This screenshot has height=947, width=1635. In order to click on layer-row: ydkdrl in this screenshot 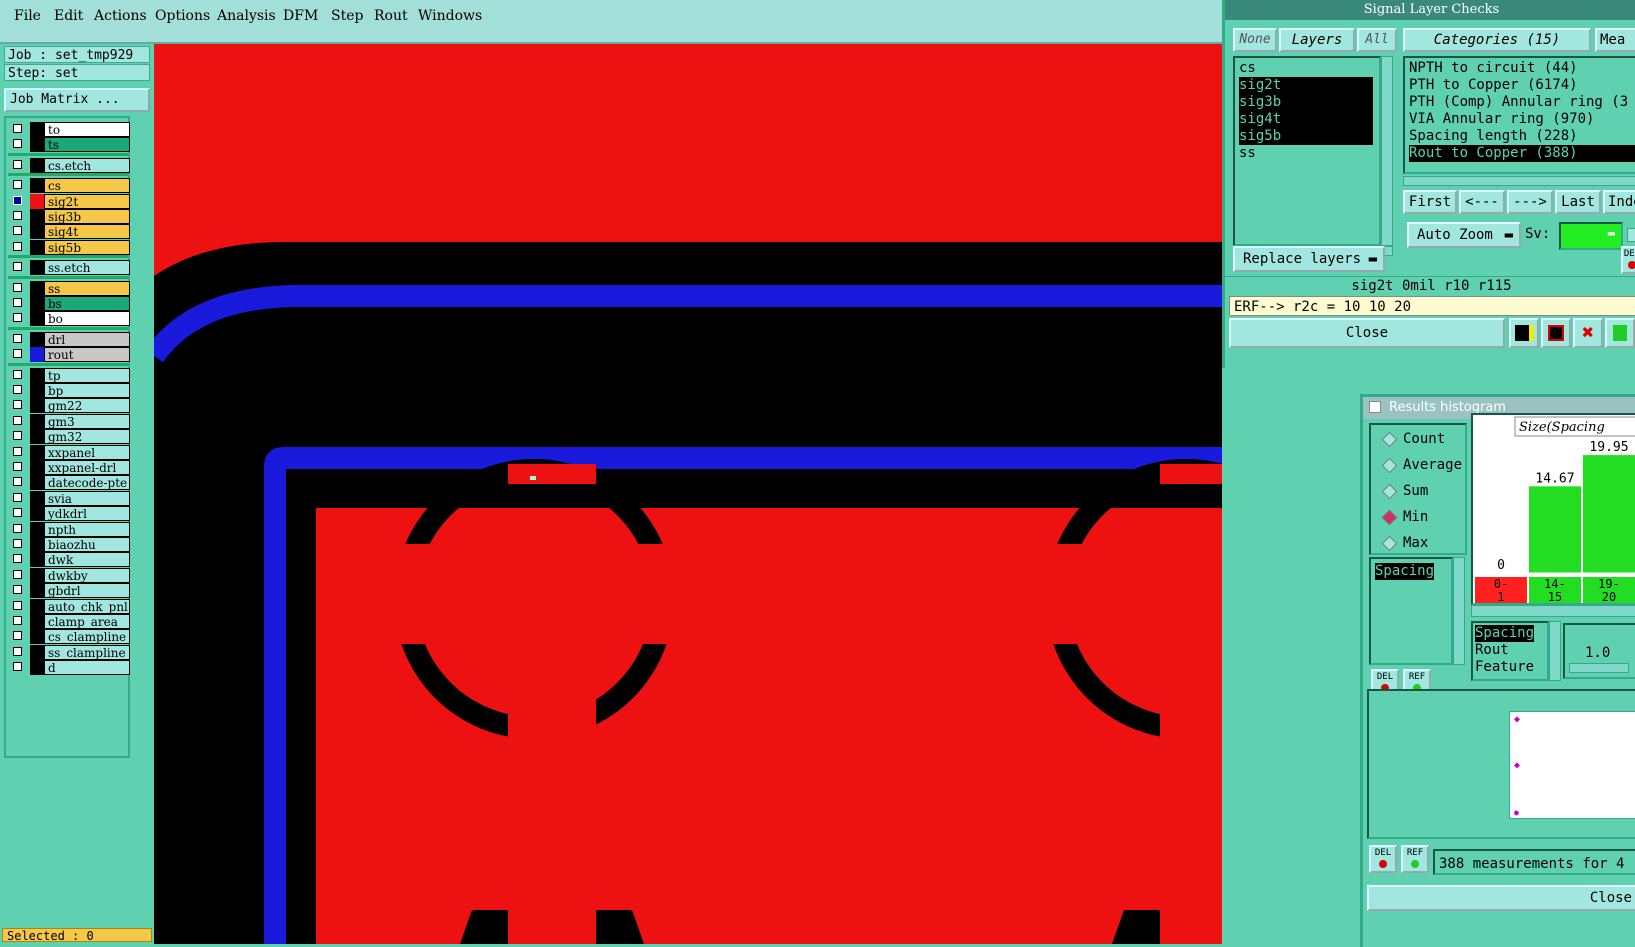, I will do `click(69, 514)`.